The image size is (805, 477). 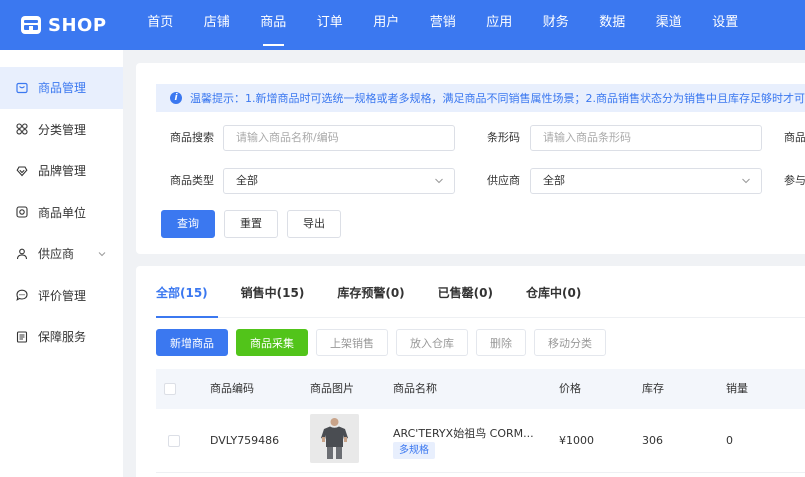 What do you see at coordinates (272, 342) in the screenshot?
I see `collect-product-button: 商品采集` at bounding box center [272, 342].